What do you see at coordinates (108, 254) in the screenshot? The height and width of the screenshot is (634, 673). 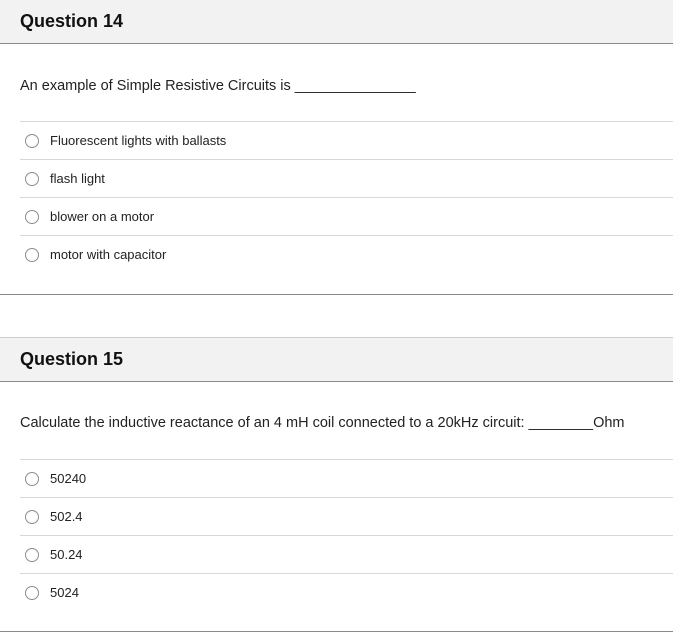 I see `option-label: motor with capacitor` at bounding box center [108, 254].